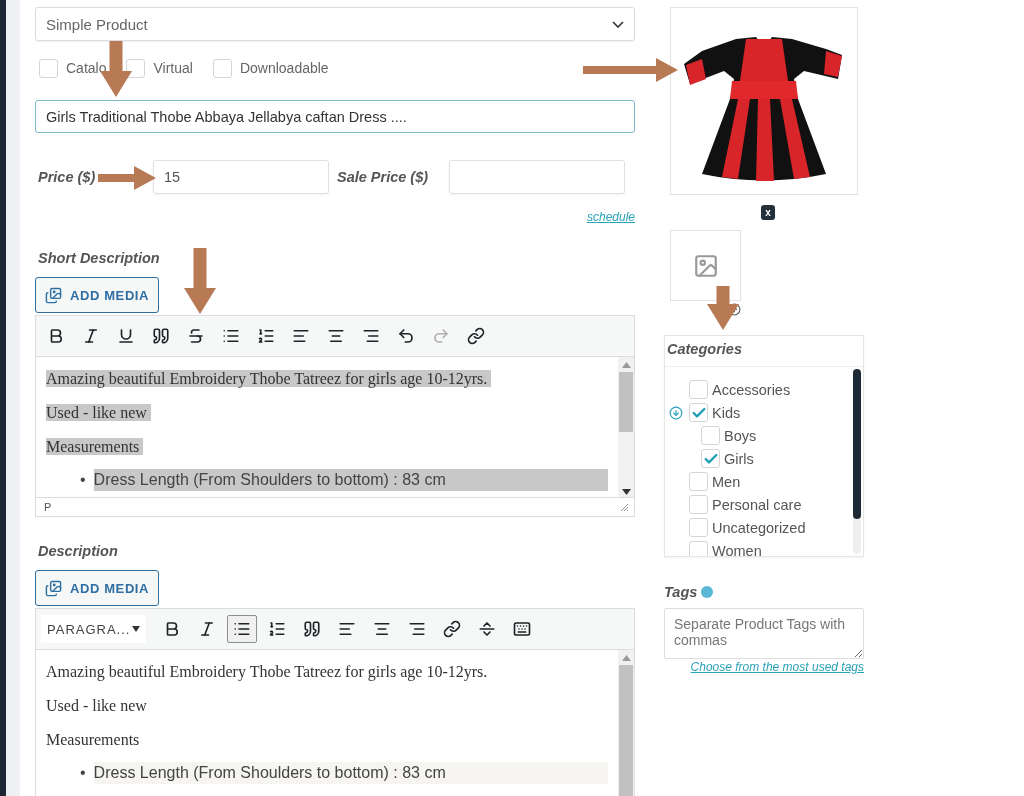  Describe the element at coordinates (196, 336) in the screenshot. I see `strikethrough-icon` at that location.